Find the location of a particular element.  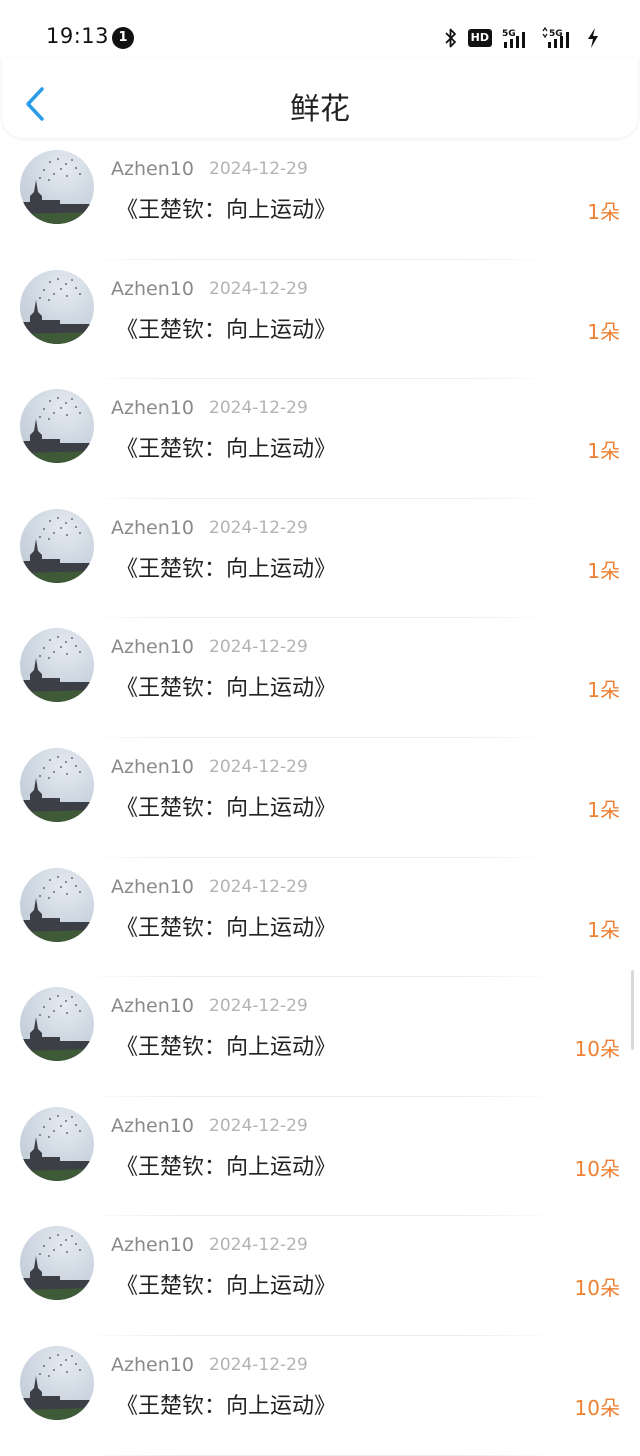

bluetooth-icon is located at coordinates (450, 38).